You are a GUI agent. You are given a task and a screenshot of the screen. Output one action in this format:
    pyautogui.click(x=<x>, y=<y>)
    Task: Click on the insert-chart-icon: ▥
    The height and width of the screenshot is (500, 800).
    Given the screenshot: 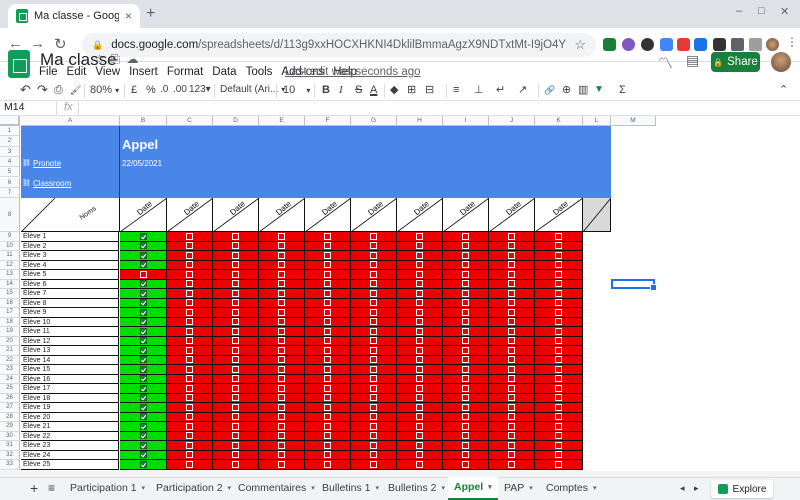 What is the action you would take?
    pyautogui.click(x=583, y=90)
    